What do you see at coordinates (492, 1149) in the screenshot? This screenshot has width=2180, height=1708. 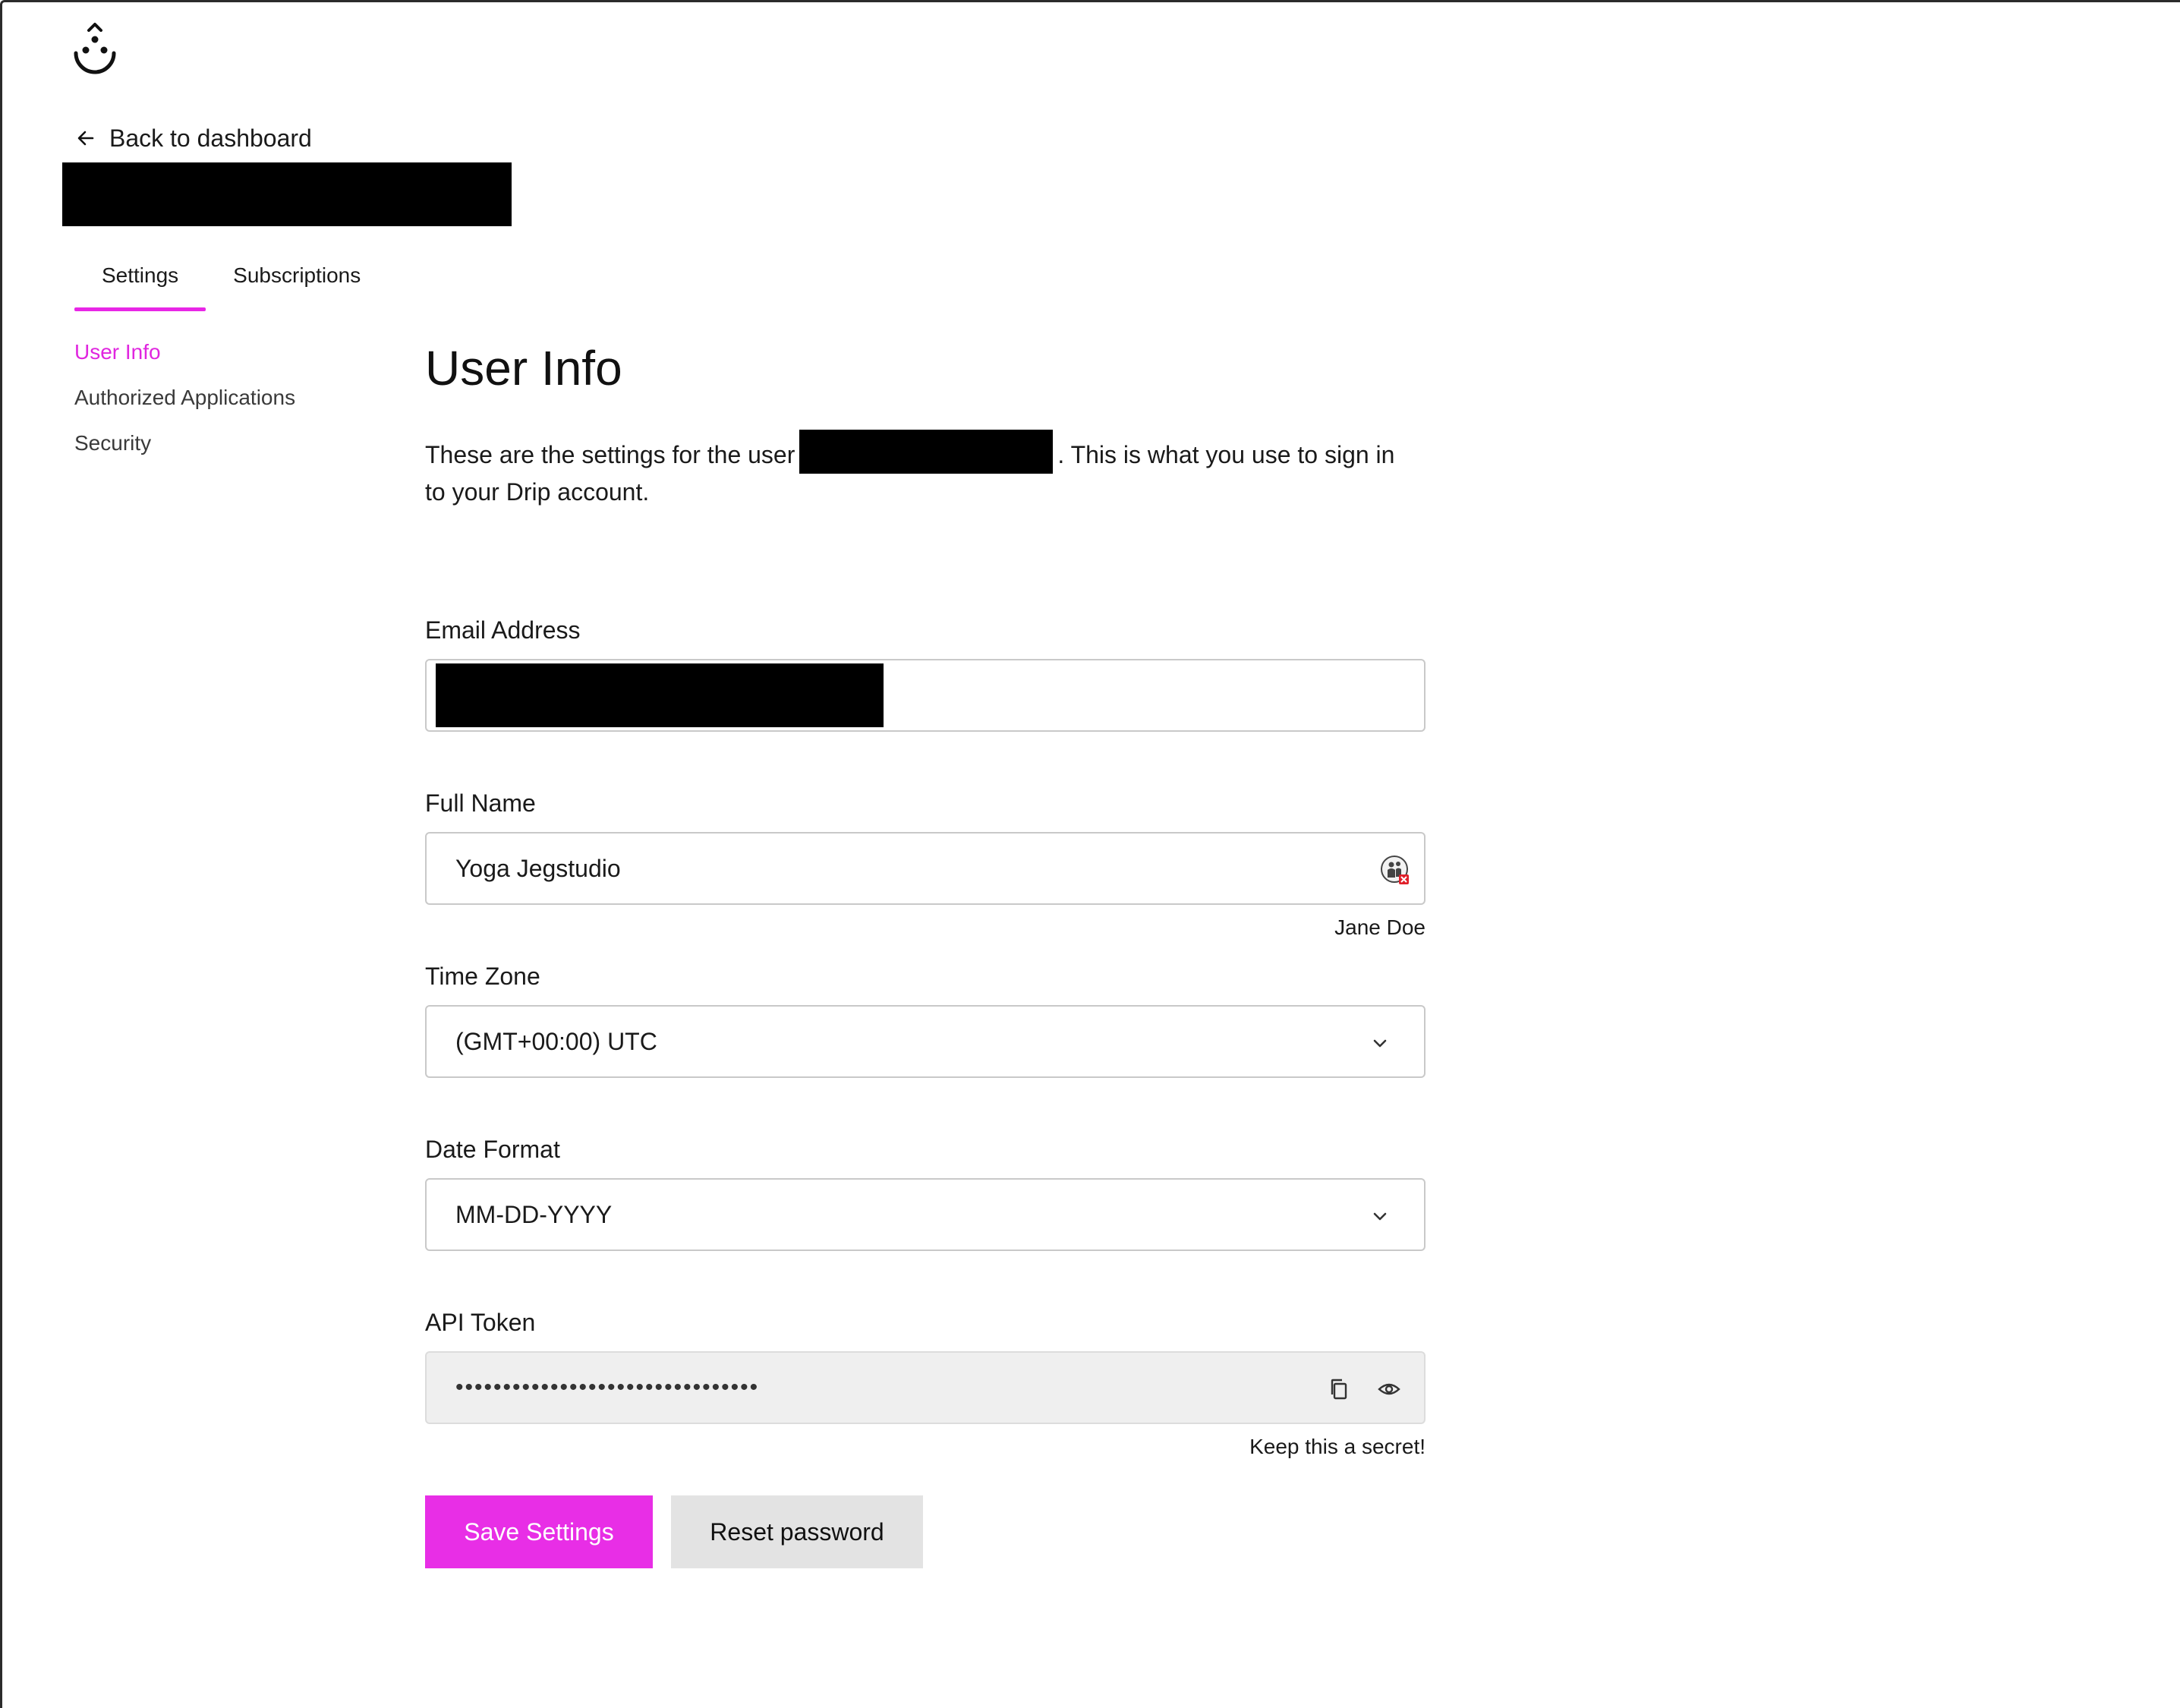 I see `date-format-label: Date Format` at bounding box center [492, 1149].